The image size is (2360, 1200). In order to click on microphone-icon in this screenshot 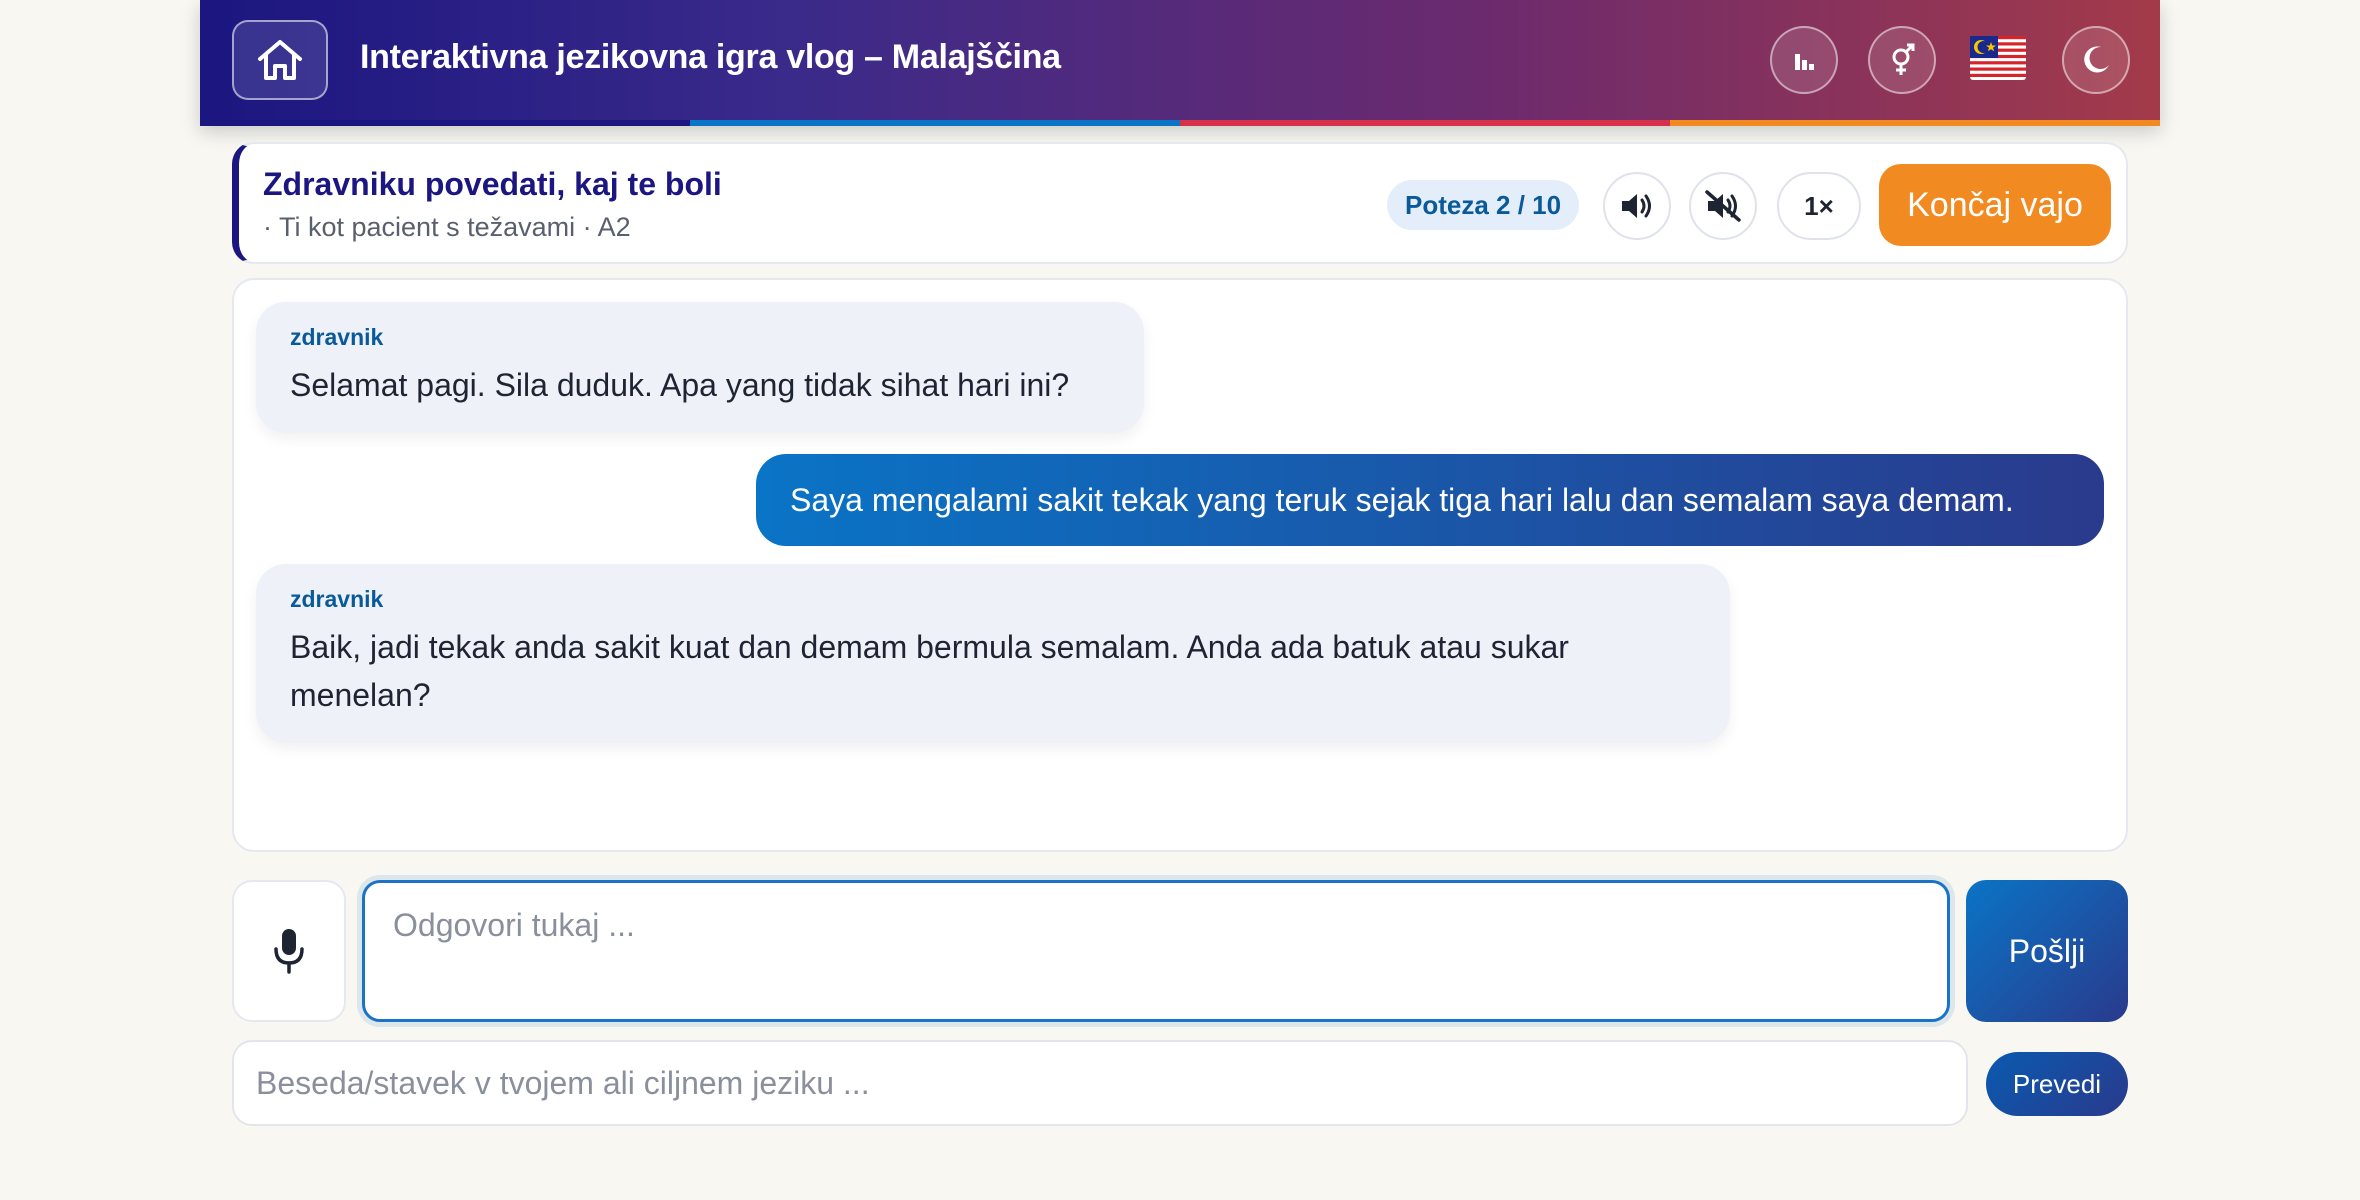, I will do `click(289, 951)`.